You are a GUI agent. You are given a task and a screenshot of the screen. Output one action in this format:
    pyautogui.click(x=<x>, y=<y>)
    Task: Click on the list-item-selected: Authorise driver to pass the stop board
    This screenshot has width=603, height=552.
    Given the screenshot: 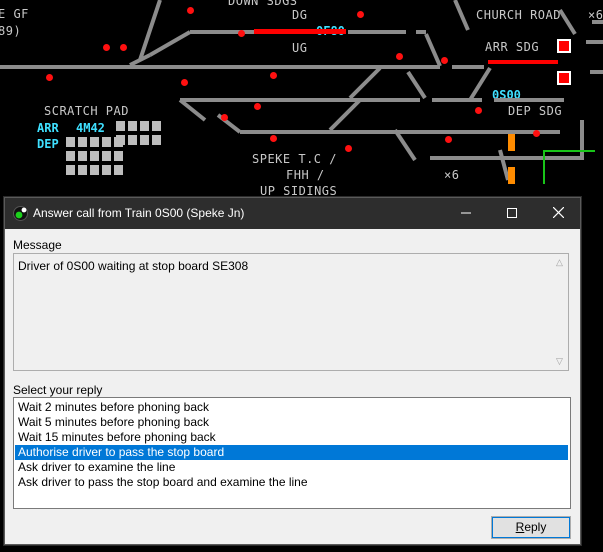 What is the action you would take?
    pyautogui.click(x=291, y=452)
    